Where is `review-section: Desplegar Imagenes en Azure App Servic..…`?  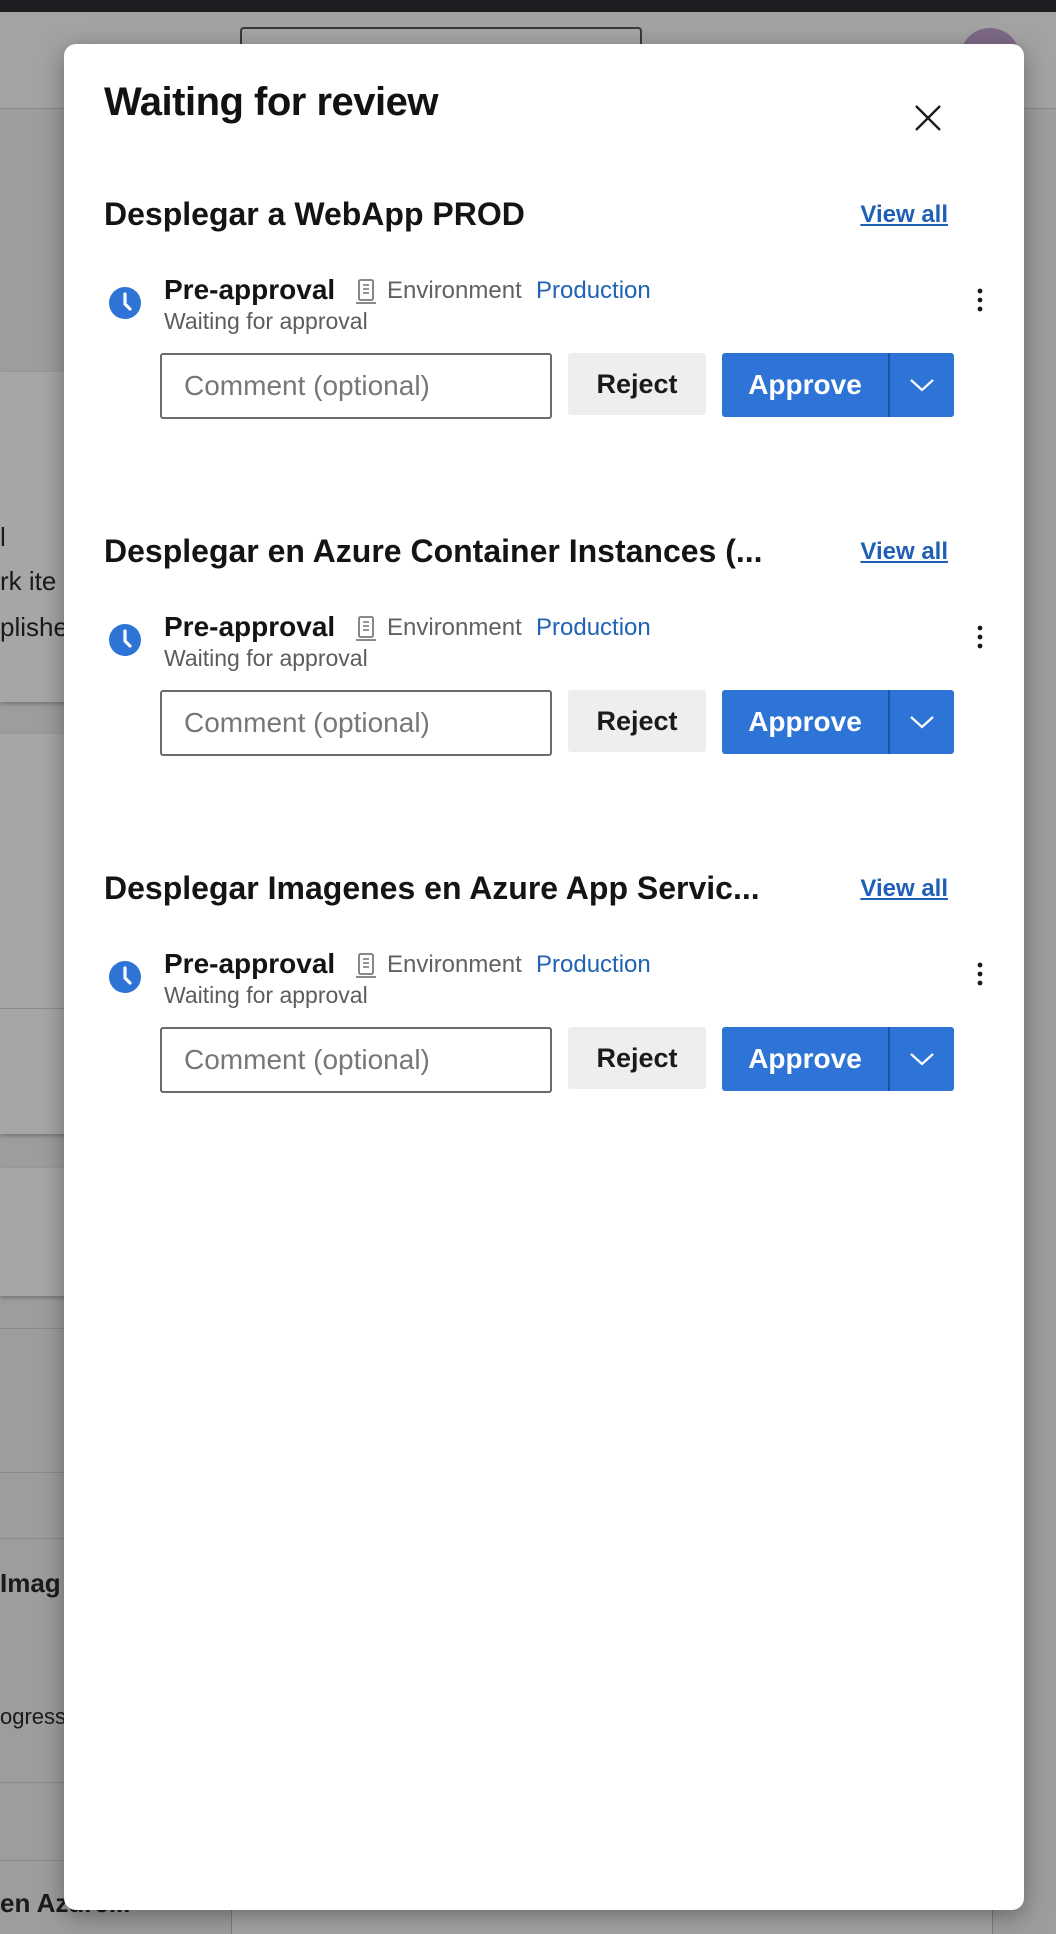 review-section: Desplegar Imagenes en Azure App Servic..… is located at coordinates (544, 1020).